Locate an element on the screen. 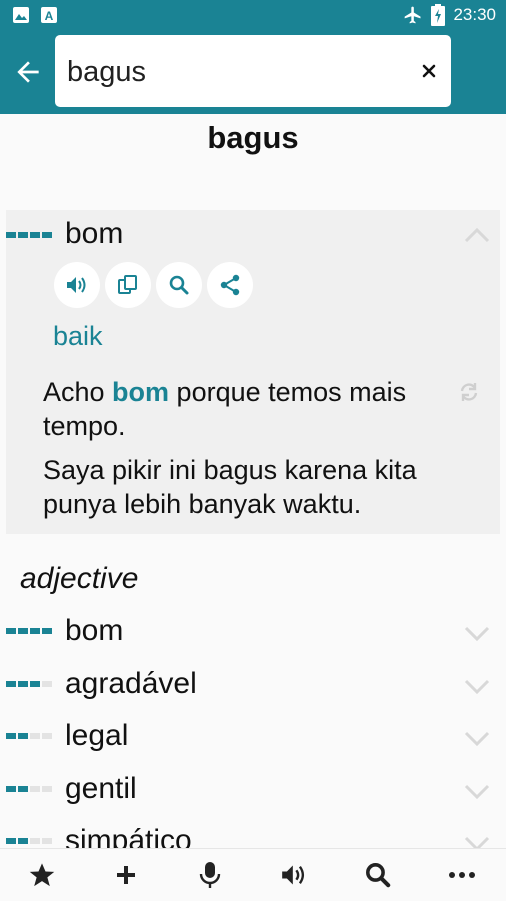 The height and width of the screenshot is (901, 506). entry-word: gentil is located at coordinates (101, 788).